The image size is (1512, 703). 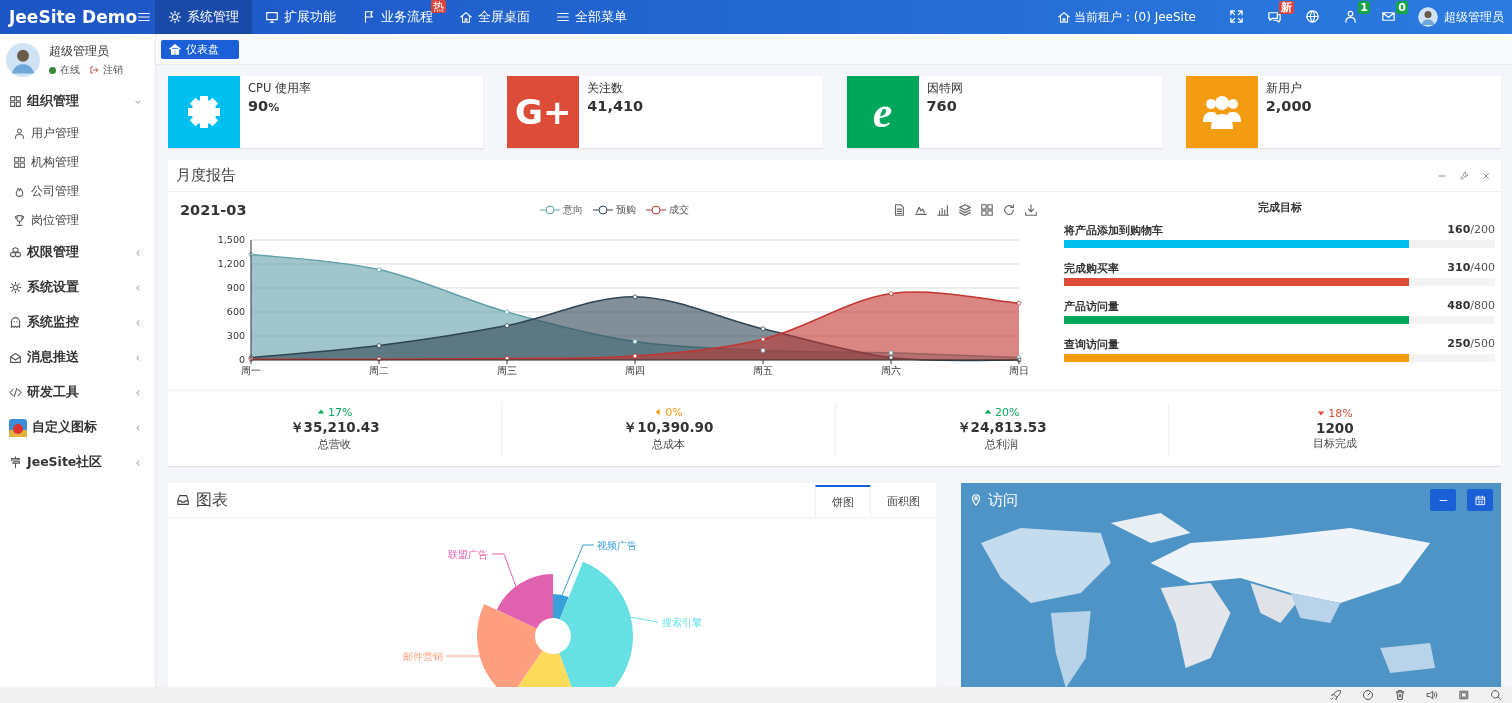 I want to click on panel-title: 访问, so click(x=1003, y=500).